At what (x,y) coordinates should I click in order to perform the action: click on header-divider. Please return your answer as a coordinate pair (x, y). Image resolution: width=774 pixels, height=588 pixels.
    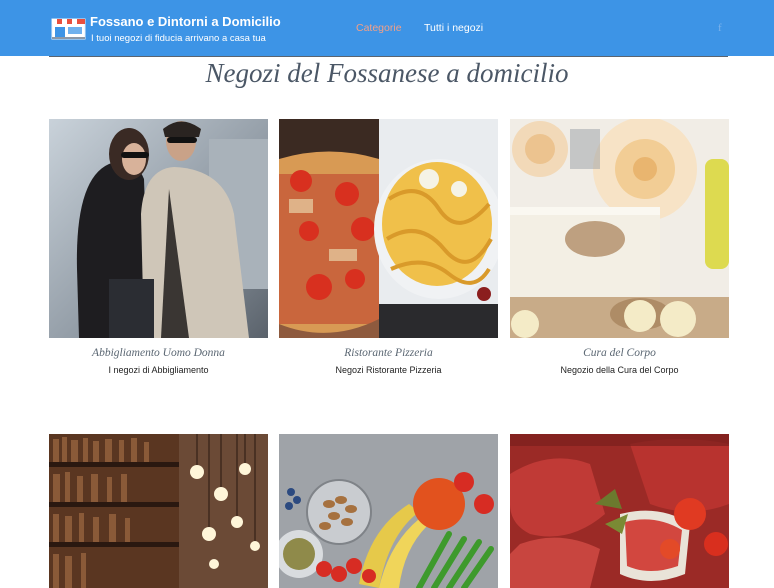
    Looking at the image, I should click on (388, 56).